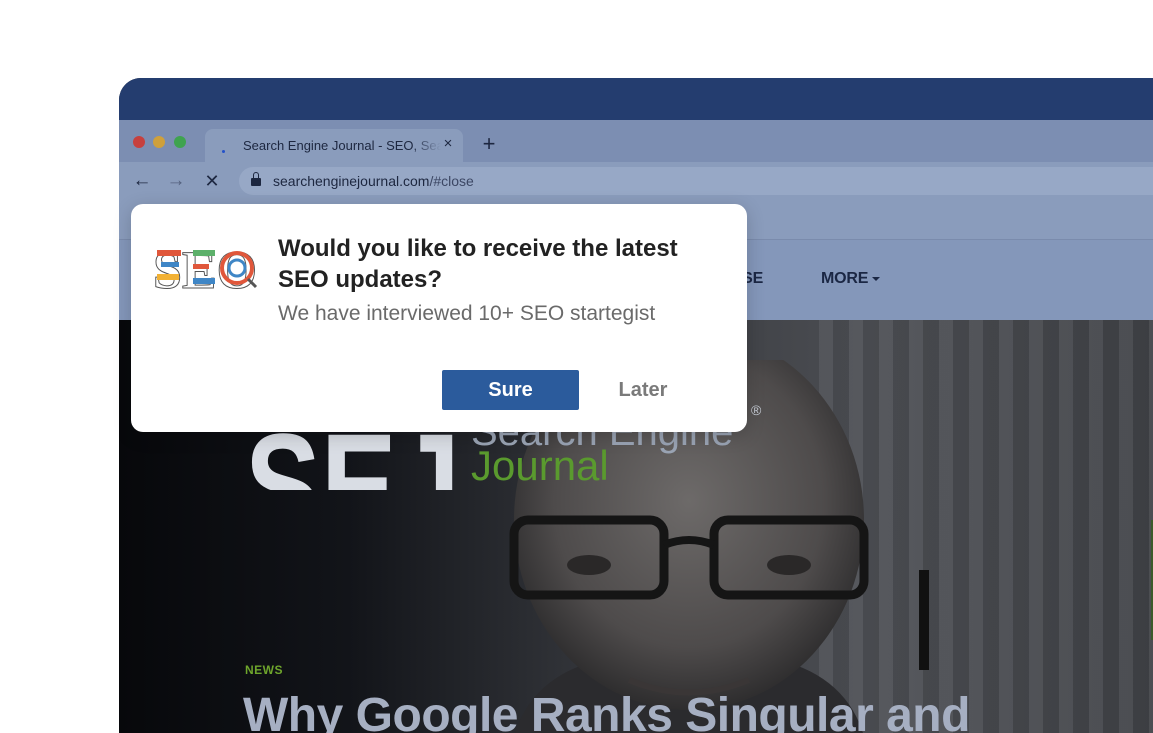 The image size is (1153, 733). What do you see at coordinates (451, 181) in the screenshot?
I see `url-path: /#close` at bounding box center [451, 181].